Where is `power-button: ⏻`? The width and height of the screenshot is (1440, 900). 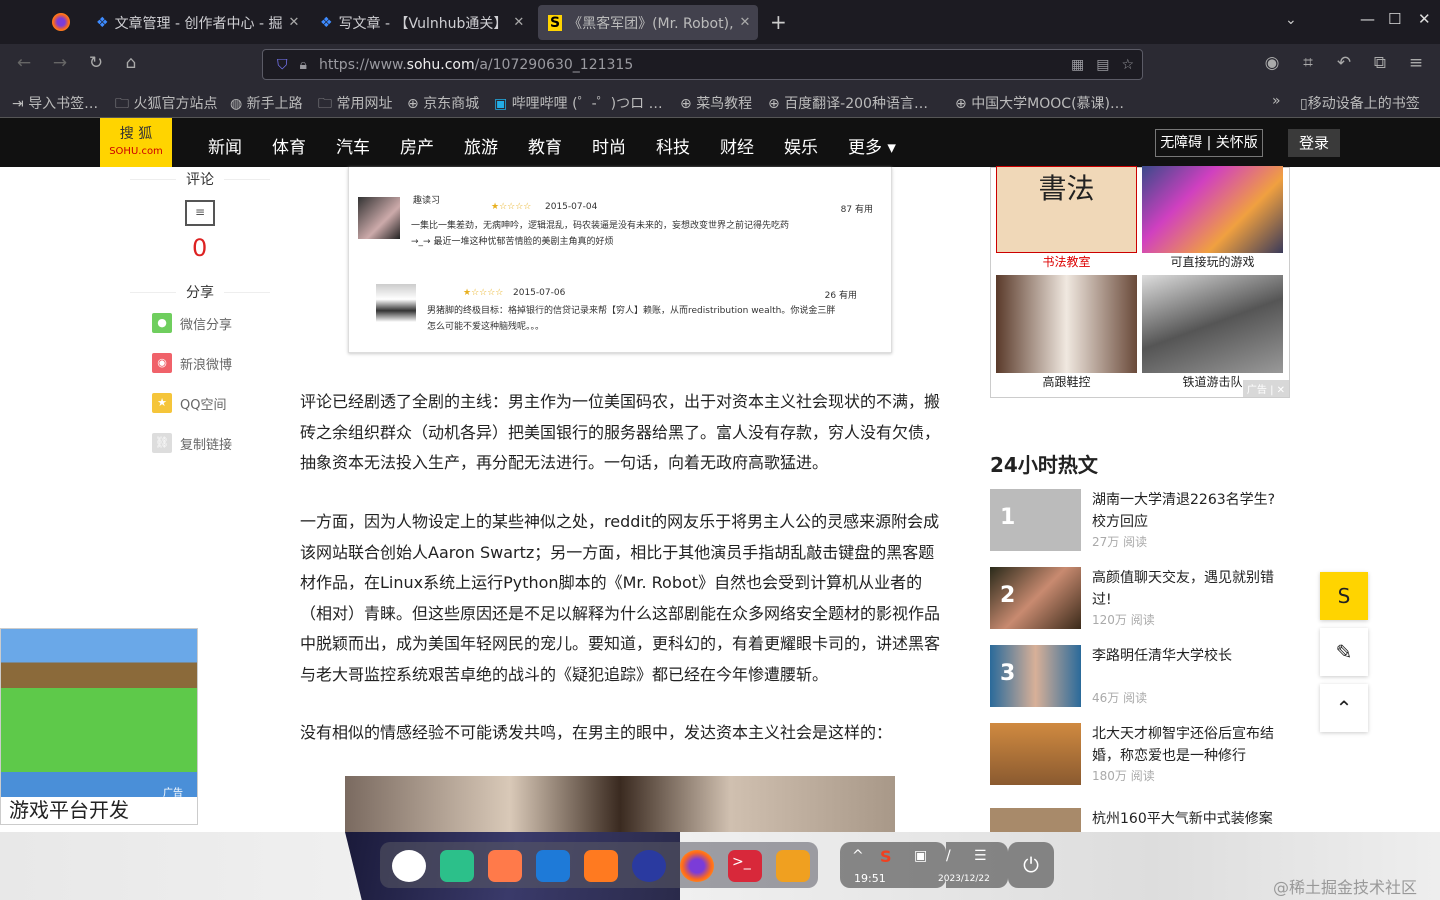 power-button: ⏻ is located at coordinates (1031, 865).